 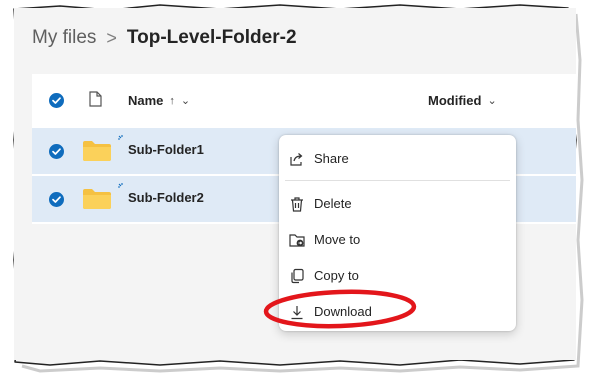 What do you see at coordinates (211, 37) in the screenshot?
I see `breadcrumb-current-folder: Top-Level-Folder-2` at bounding box center [211, 37].